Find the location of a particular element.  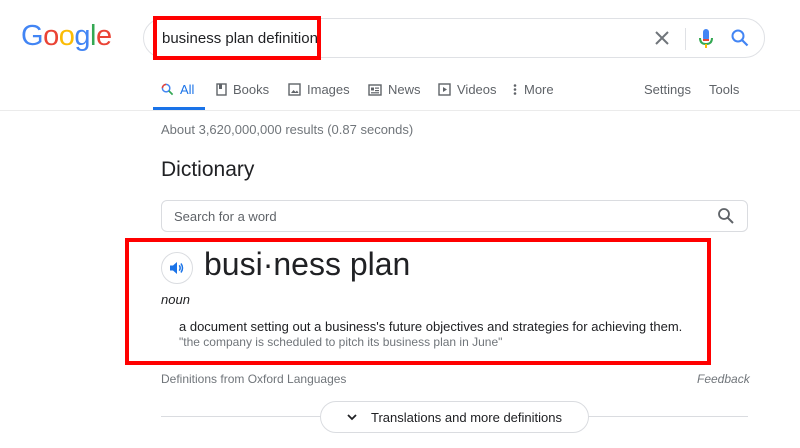

google-logo: Google is located at coordinates (66, 36).